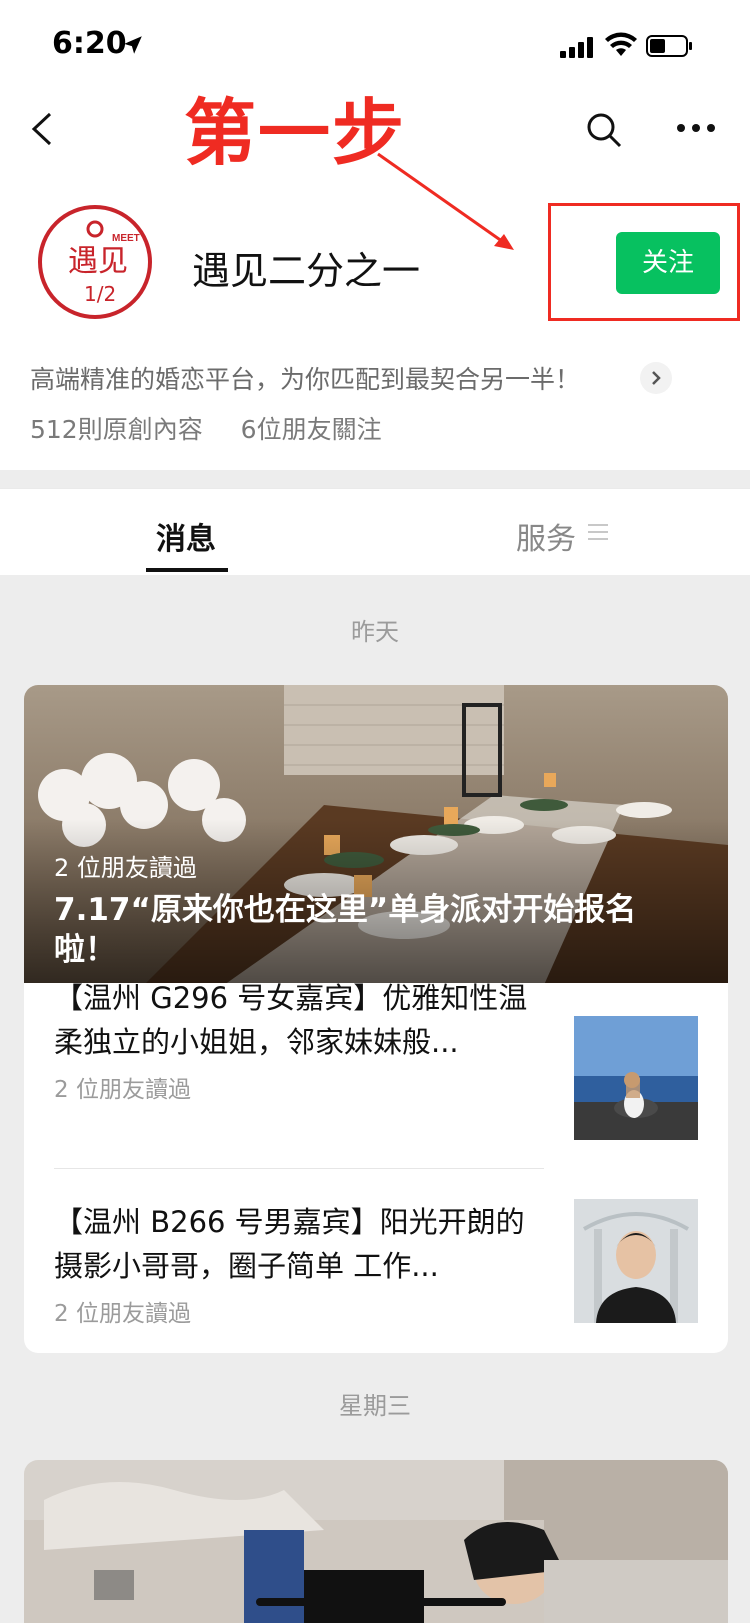  Describe the element at coordinates (125, 868) in the screenshot. I see `hero-readers-count: 2 位朋友讀過` at that location.